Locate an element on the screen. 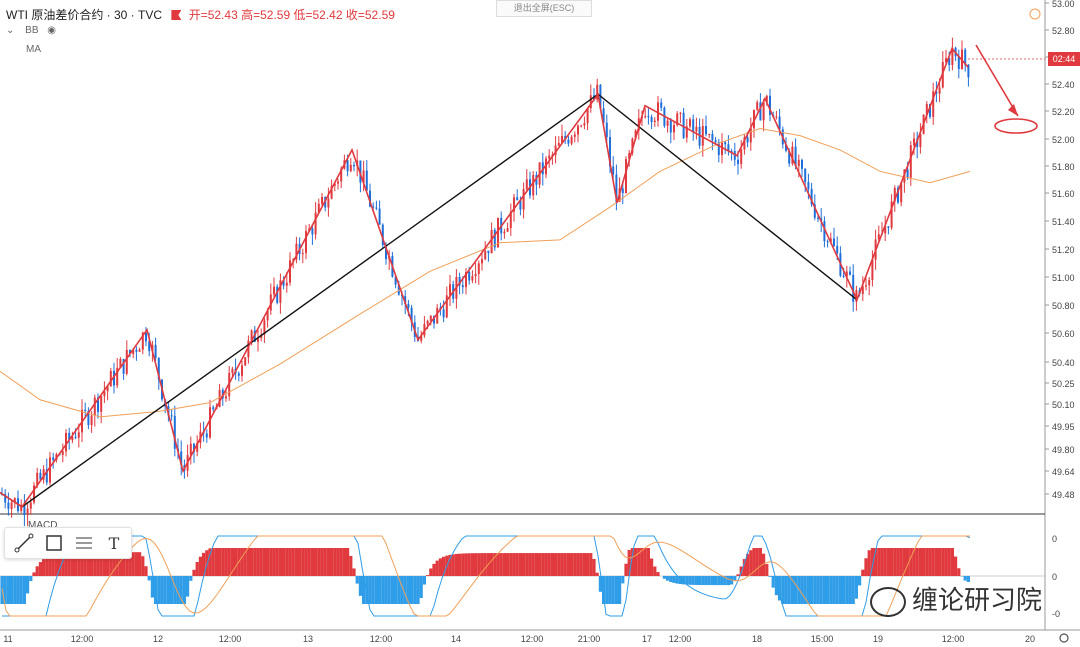 The height and width of the screenshot is (647, 1080). y-tick-label: 51.40 is located at coordinates (1063, 222).